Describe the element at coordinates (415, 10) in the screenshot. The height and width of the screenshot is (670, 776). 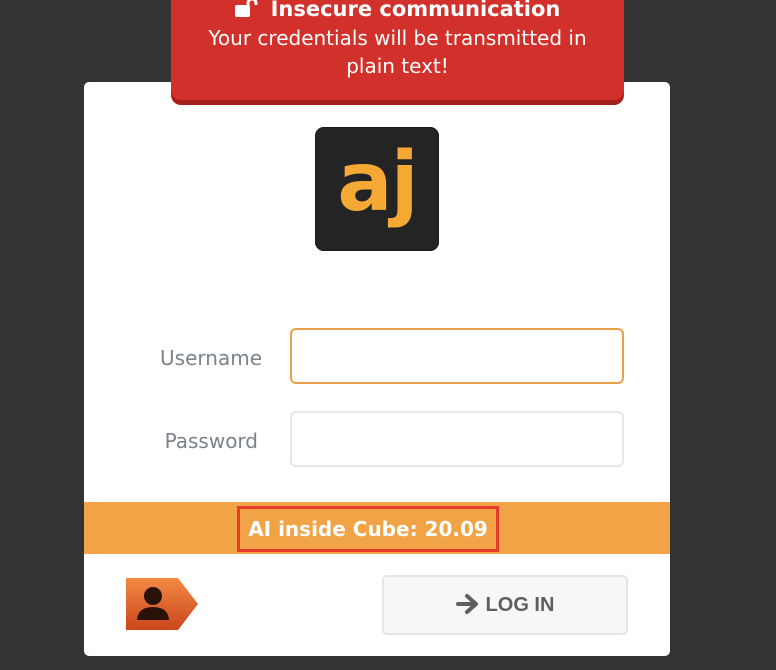
I see `banner-title: Insecure communication` at that location.